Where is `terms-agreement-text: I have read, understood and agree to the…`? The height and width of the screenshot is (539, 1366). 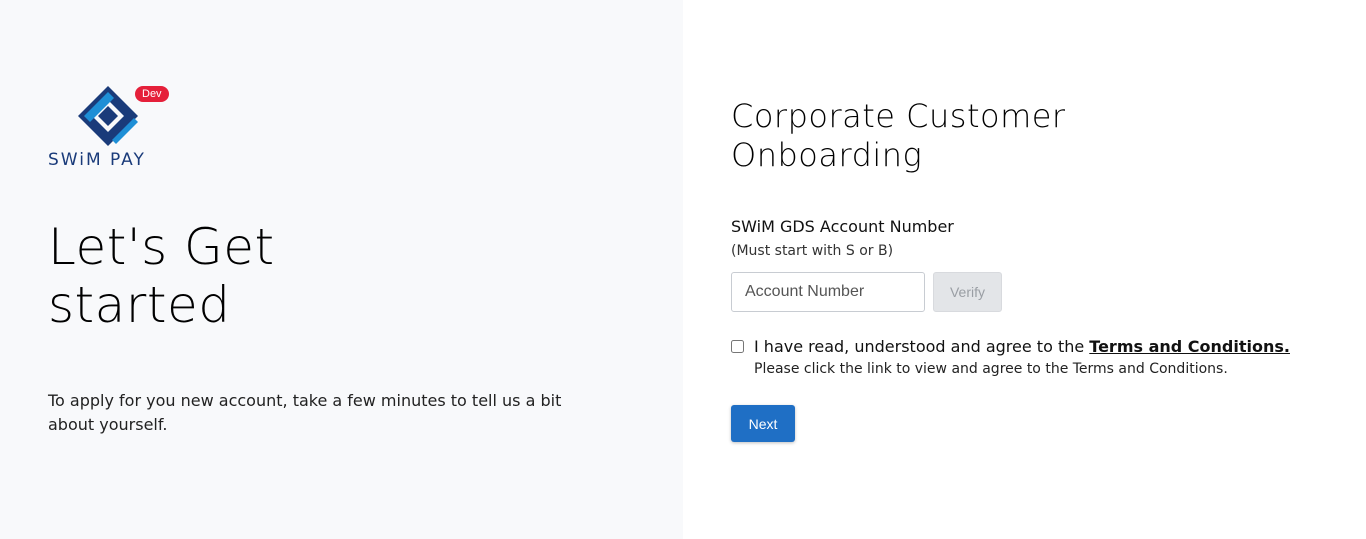
terms-agreement-text: I have read, understood and agree to the… is located at coordinates (1022, 346).